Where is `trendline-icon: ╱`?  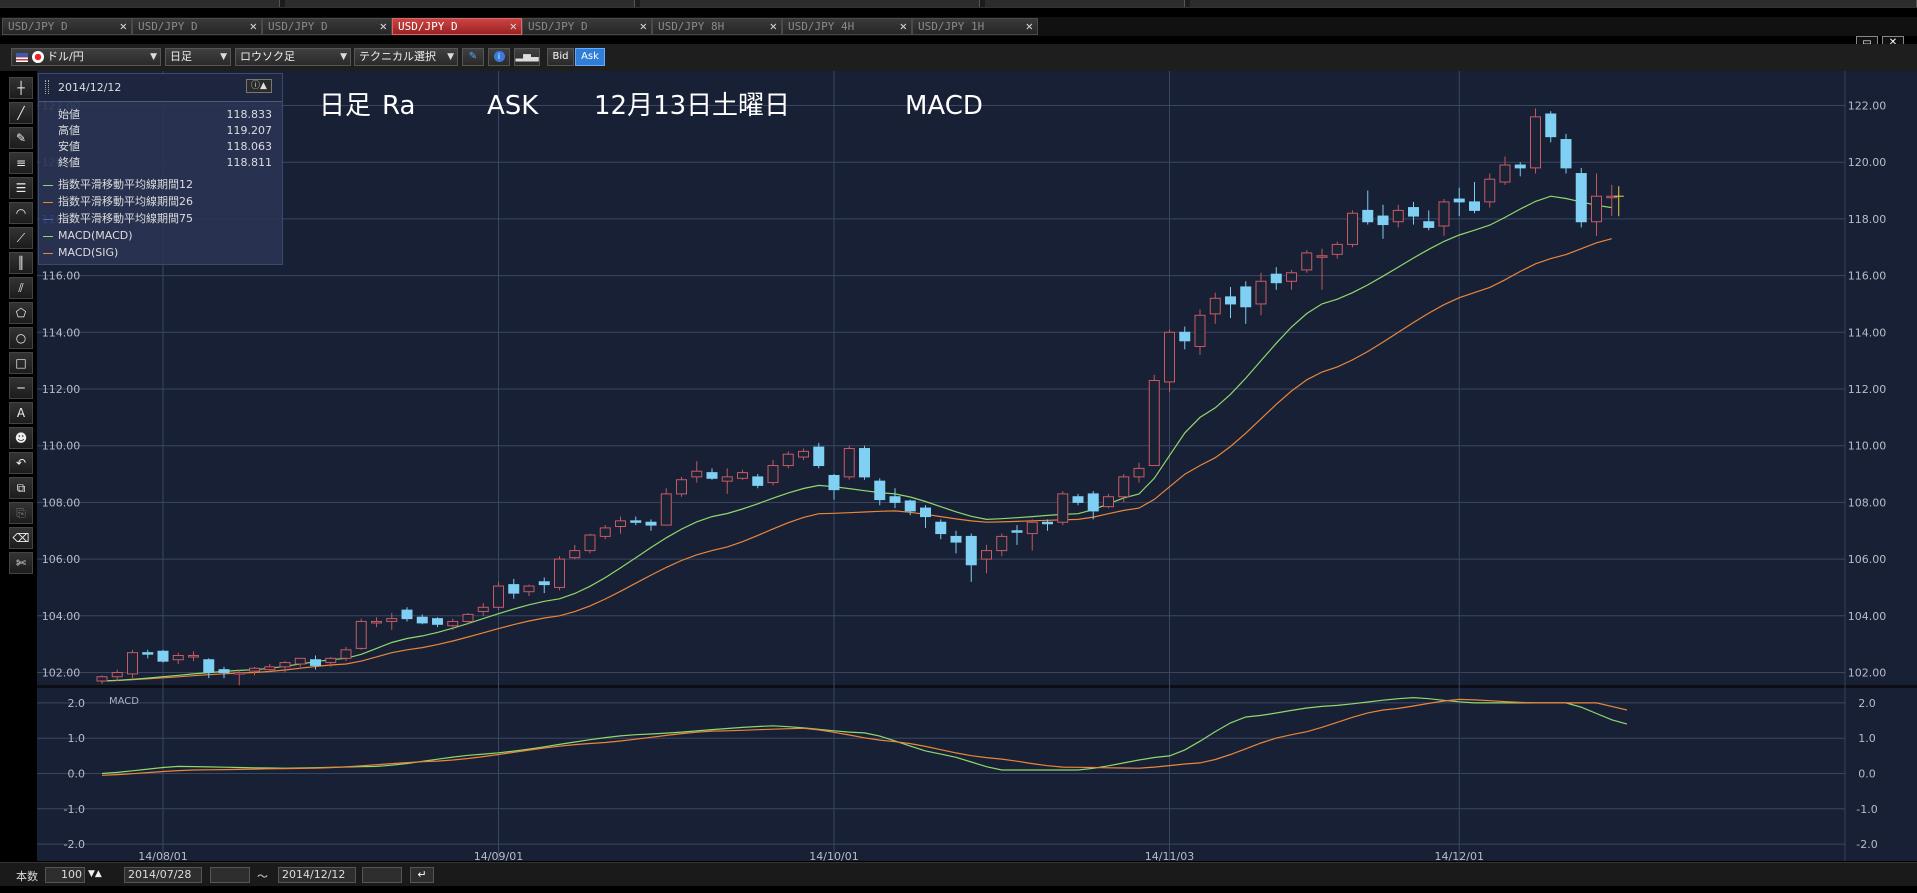
trendline-icon: ╱ is located at coordinates (21, 113).